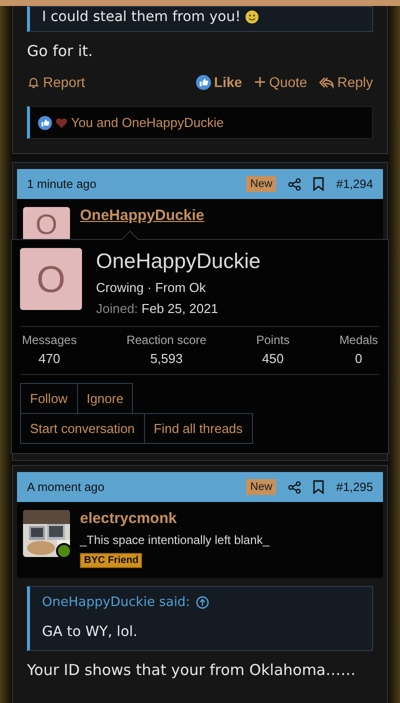 This screenshot has height=703, width=400. I want to click on quote-text: I could steal them from you!, so click(201, 17).